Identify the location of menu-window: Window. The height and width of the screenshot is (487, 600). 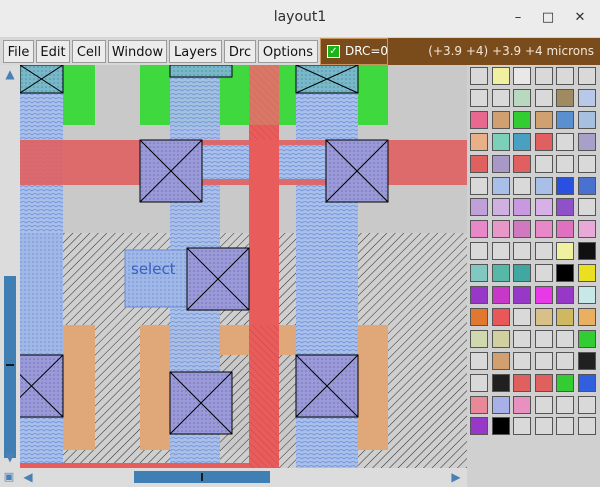
(137, 51).